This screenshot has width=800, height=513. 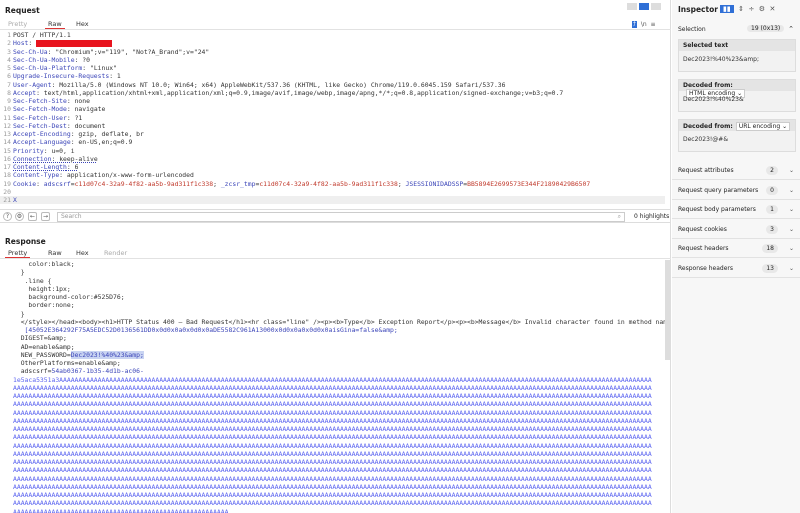 What do you see at coordinates (7, 150) in the screenshot?
I see `line-number: 15` at bounding box center [7, 150].